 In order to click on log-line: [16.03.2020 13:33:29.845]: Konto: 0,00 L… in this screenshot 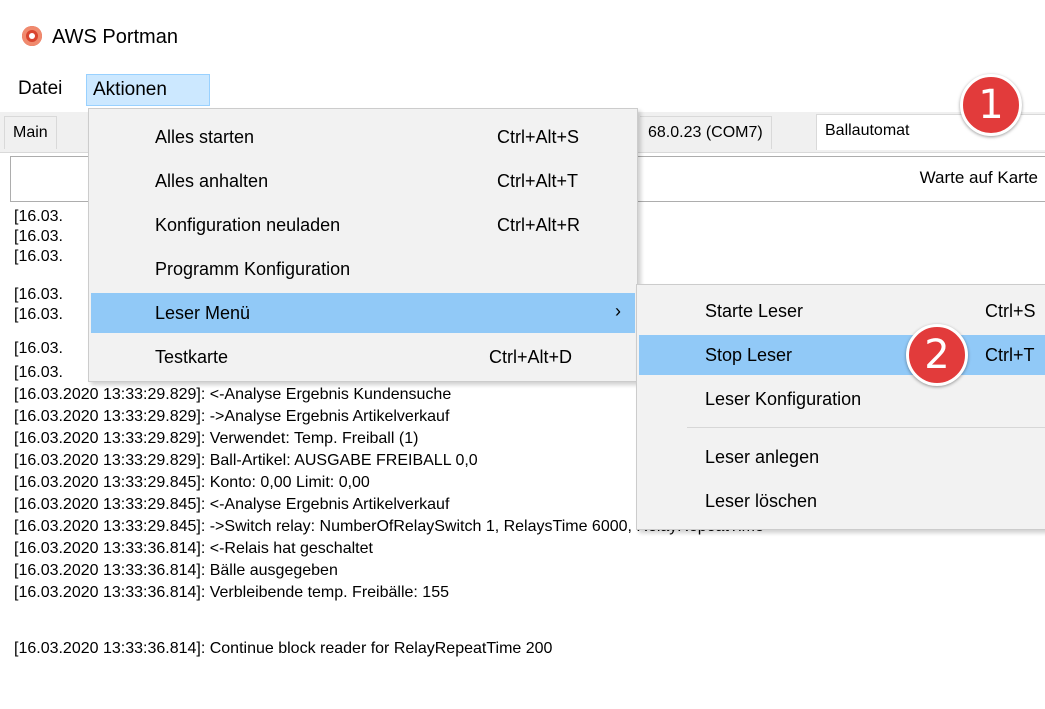, I will do `click(192, 482)`.